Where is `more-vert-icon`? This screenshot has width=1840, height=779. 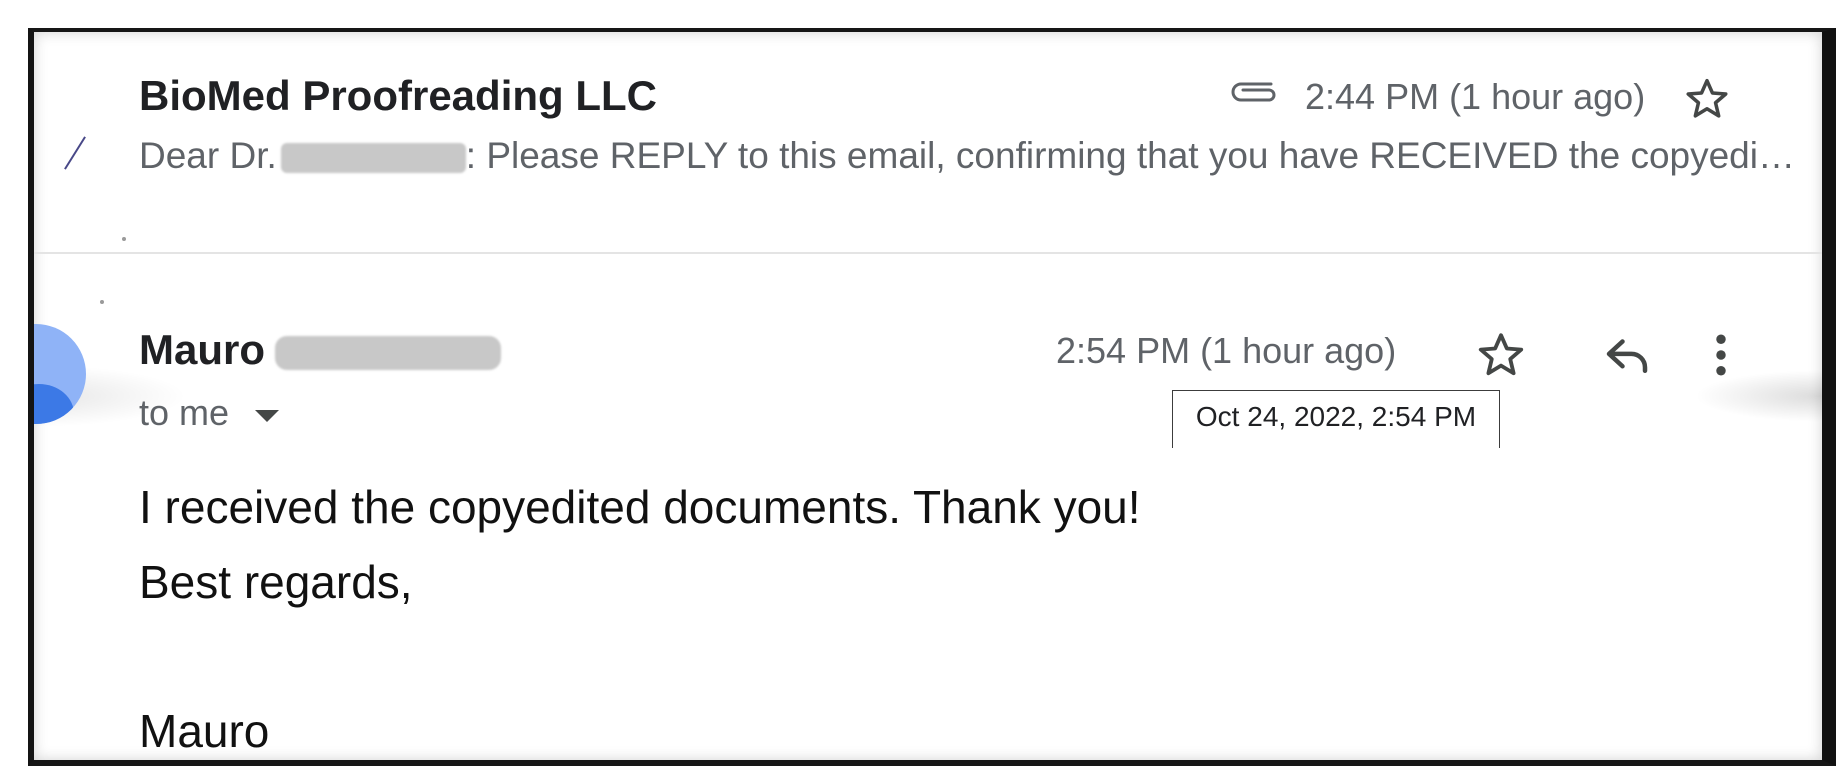 more-vert-icon is located at coordinates (1721, 355).